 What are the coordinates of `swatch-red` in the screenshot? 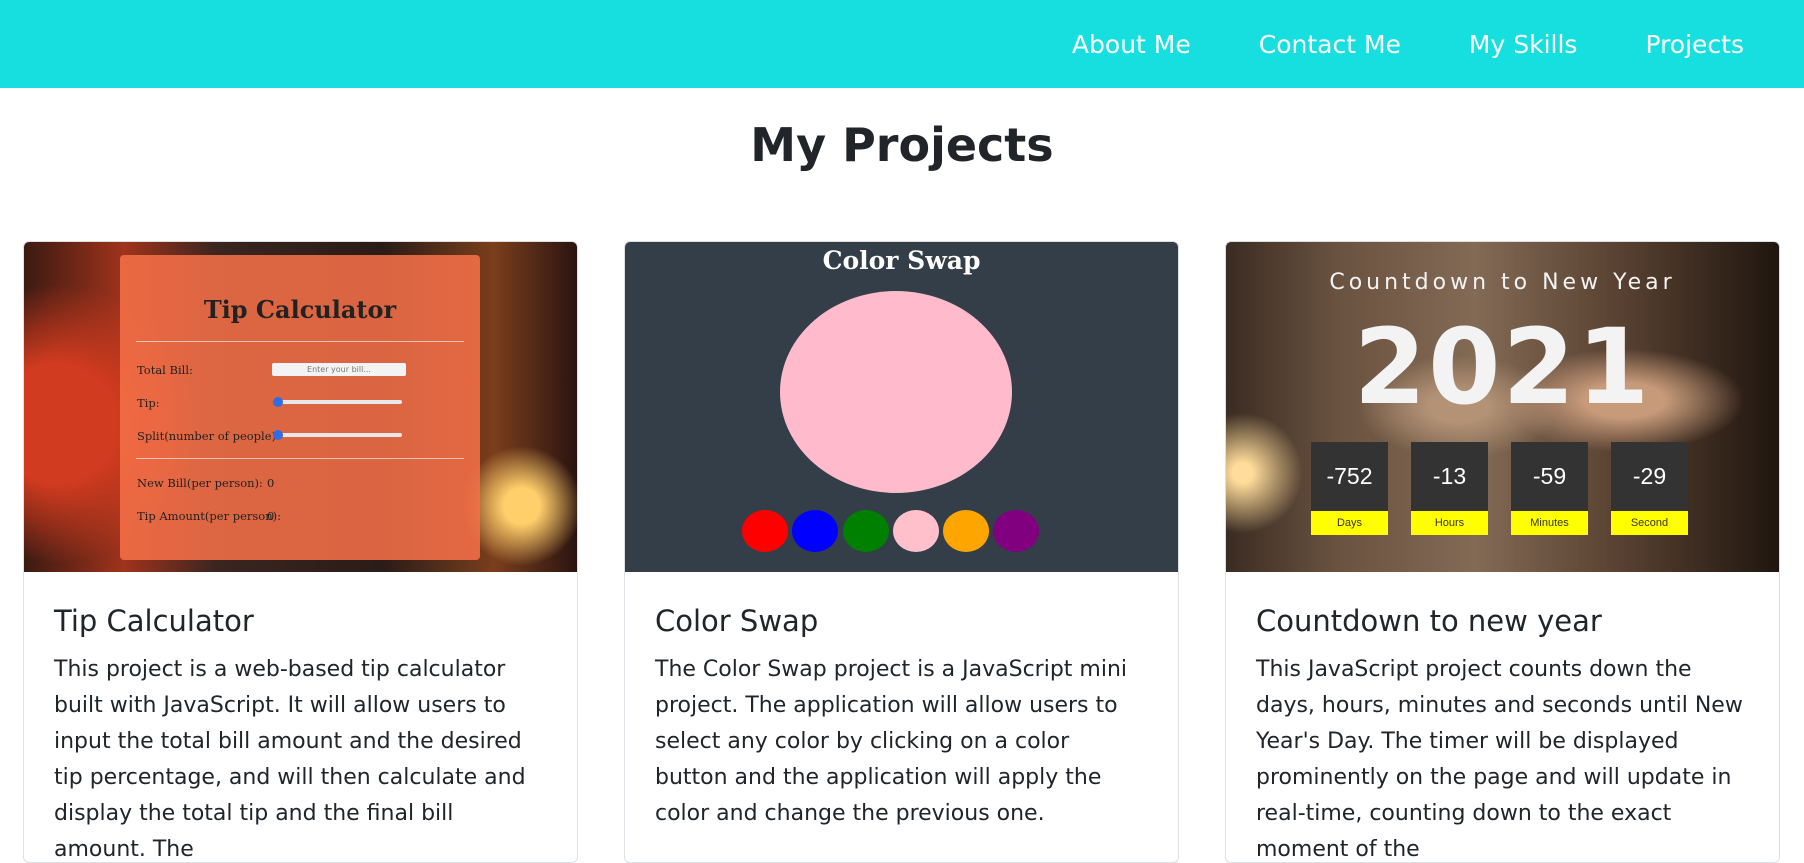 It's located at (765, 531).